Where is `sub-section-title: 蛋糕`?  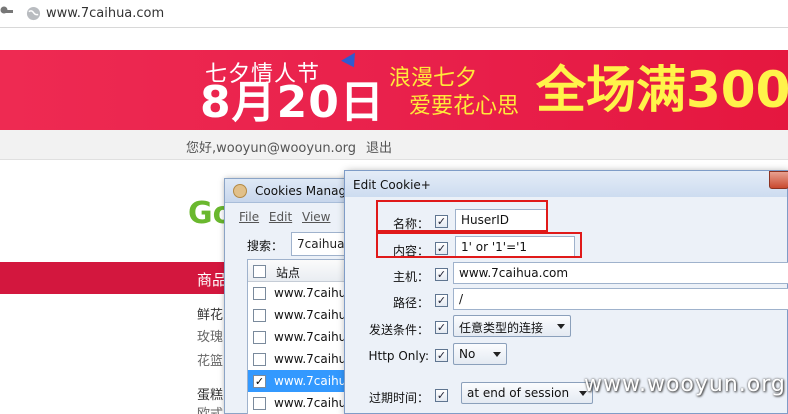 sub-section-title: 蛋糕 is located at coordinates (210, 393).